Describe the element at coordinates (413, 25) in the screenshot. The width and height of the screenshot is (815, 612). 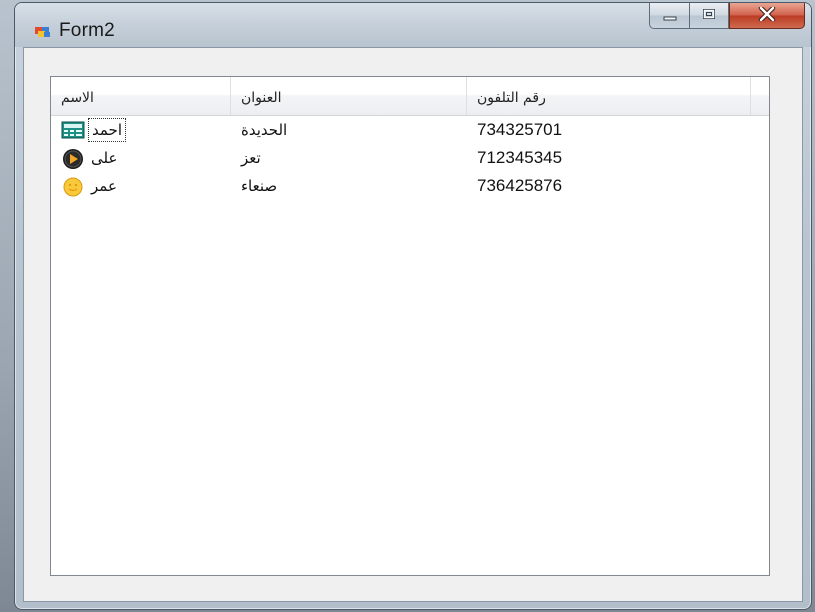
I see `title-bar: Form2` at that location.